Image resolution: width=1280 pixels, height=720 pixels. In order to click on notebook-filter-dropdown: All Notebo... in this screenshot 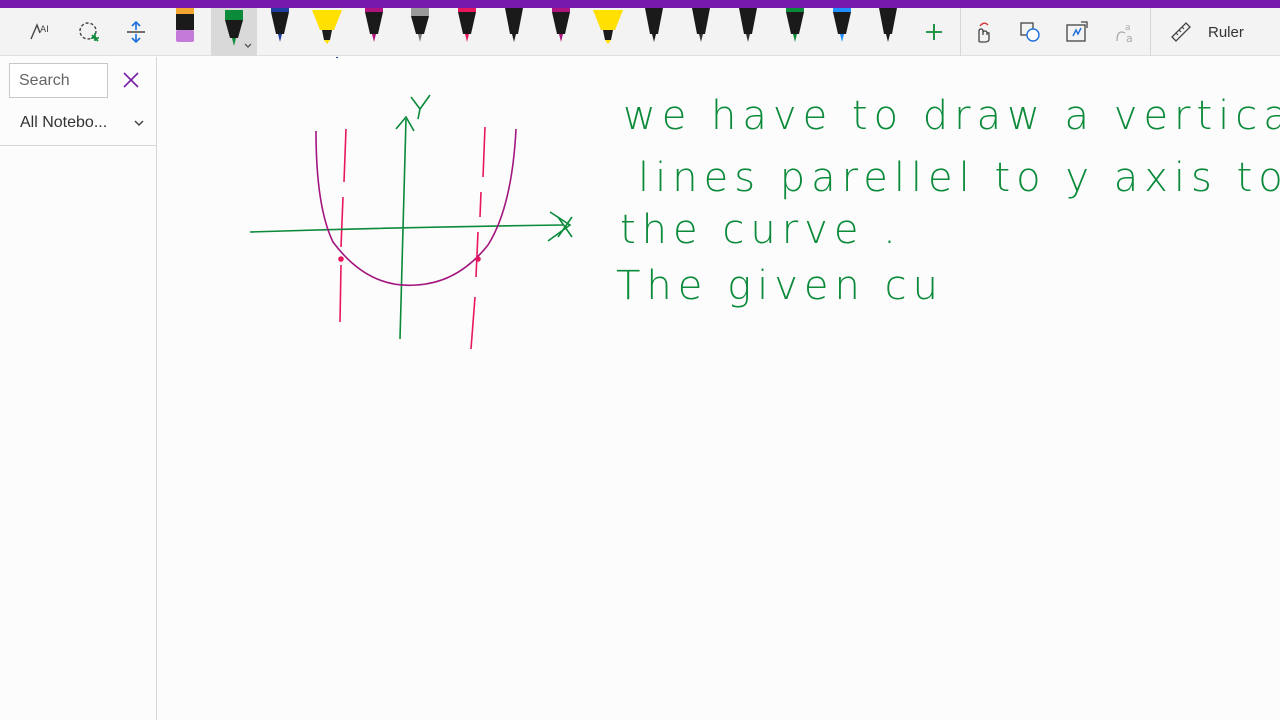, I will do `click(82, 123)`.